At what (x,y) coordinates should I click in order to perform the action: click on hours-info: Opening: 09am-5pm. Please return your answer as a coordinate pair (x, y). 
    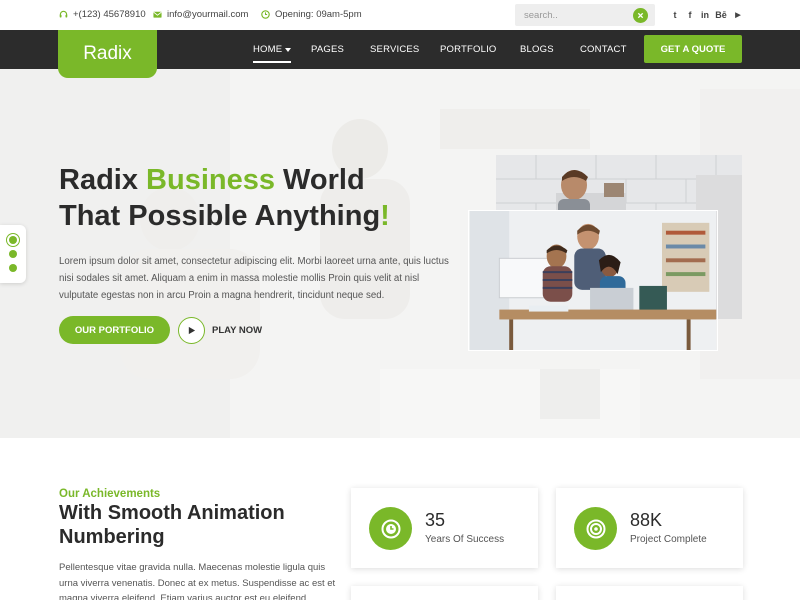
    Looking at the image, I should click on (311, 14).